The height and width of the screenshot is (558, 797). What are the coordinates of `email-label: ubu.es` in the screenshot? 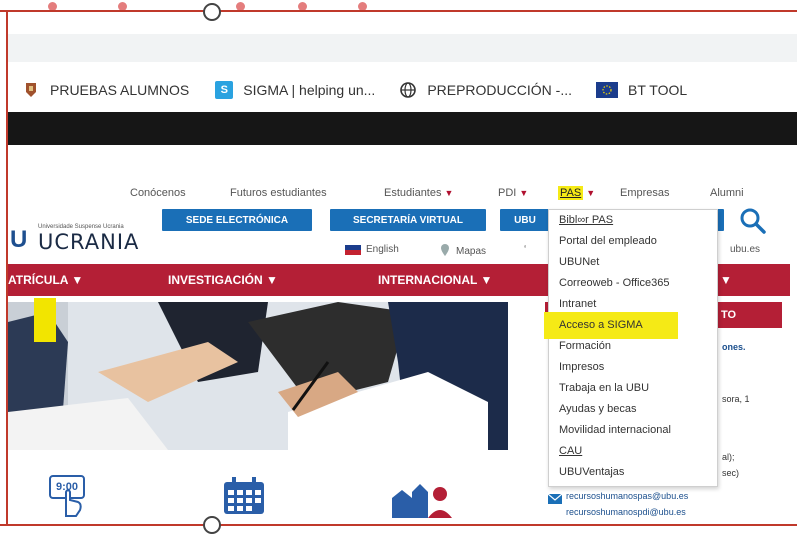 It's located at (745, 249).